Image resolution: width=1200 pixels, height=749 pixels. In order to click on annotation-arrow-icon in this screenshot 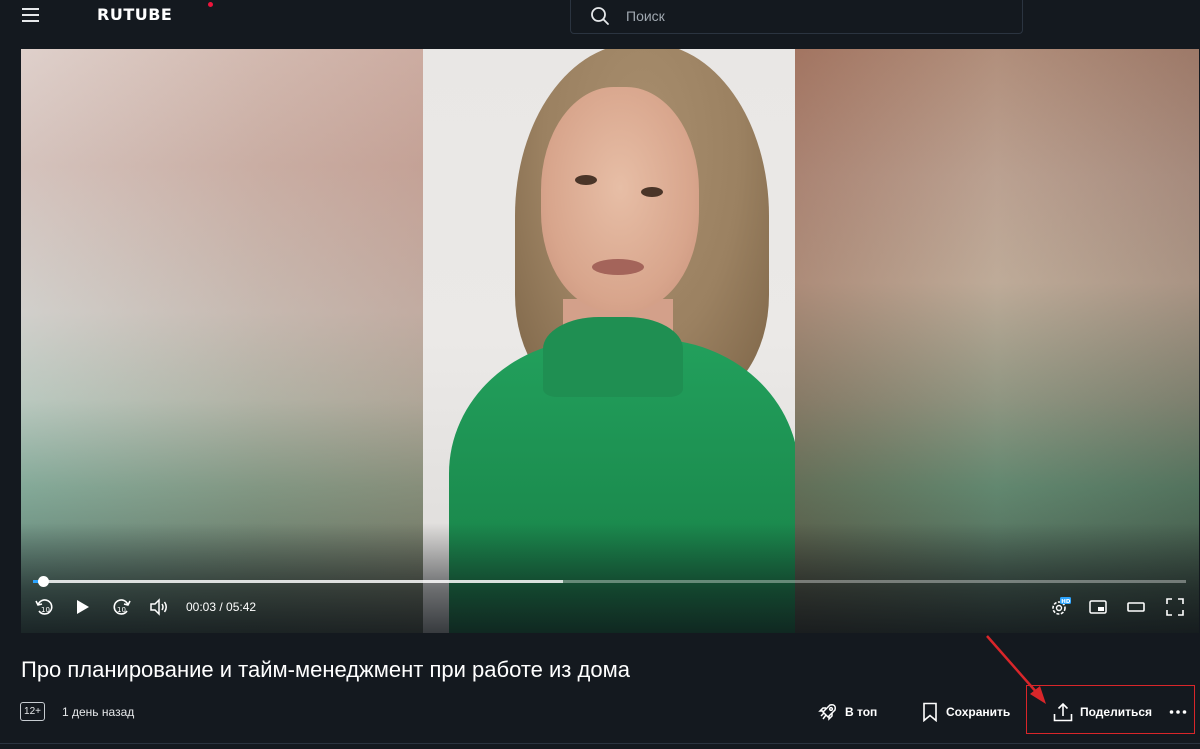, I will do `click(1016, 669)`.